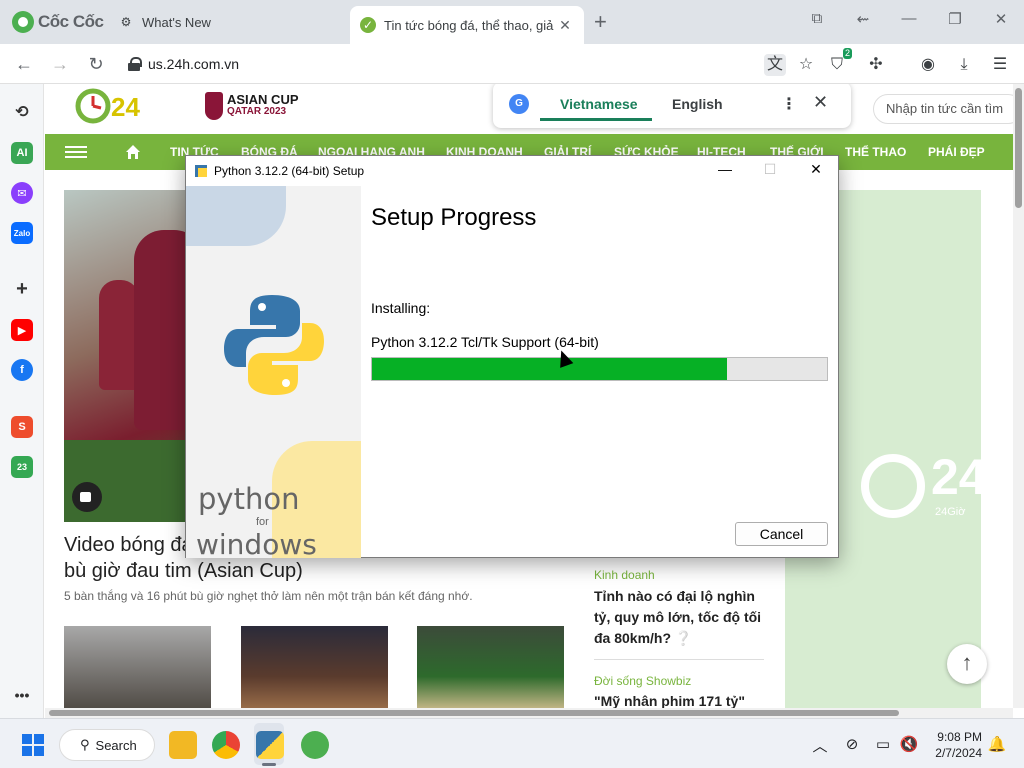  Describe the element at coordinates (1000, 65) in the screenshot. I see `menu-icon: ☰` at that location.